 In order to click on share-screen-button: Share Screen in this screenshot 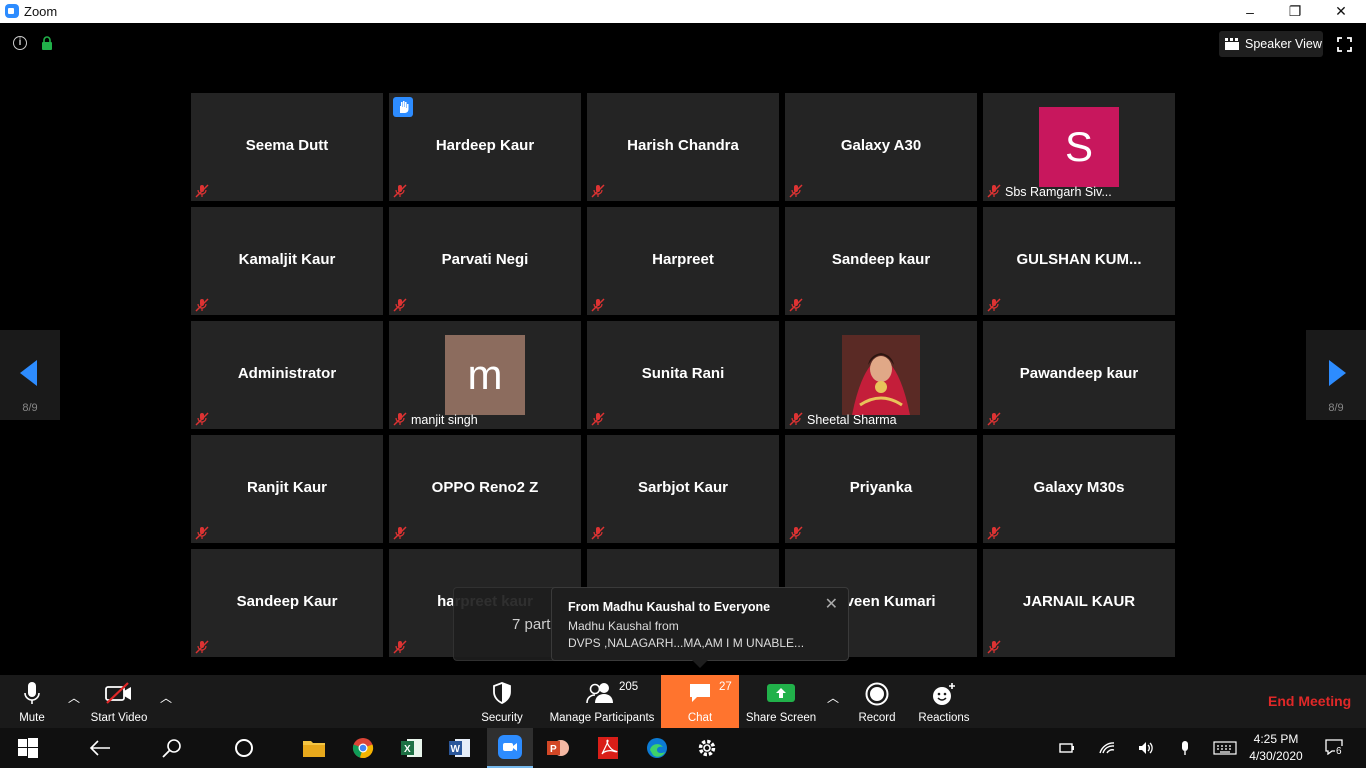, I will do `click(781, 701)`.